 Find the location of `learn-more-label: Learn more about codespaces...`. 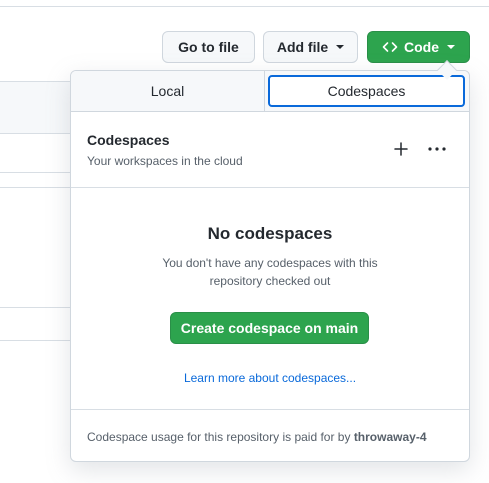

learn-more-label: Learn more about codespaces... is located at coordinates (270, 378).